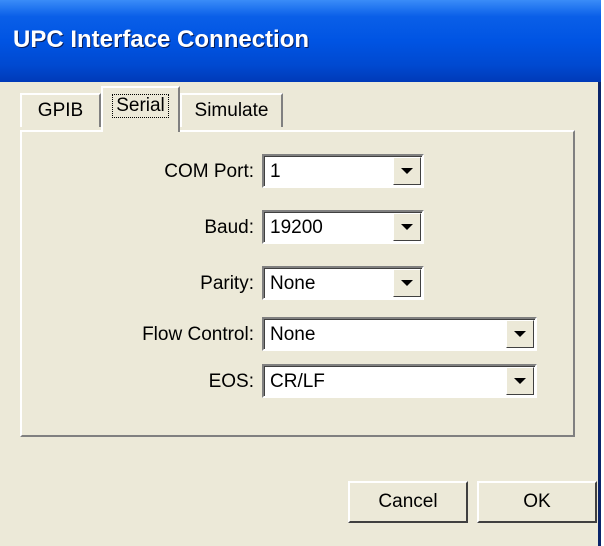  What do you see at coordinates (399, 381) in the screenshot?
I see `eos-select: CR/LF` at bounding box center [399, 381].